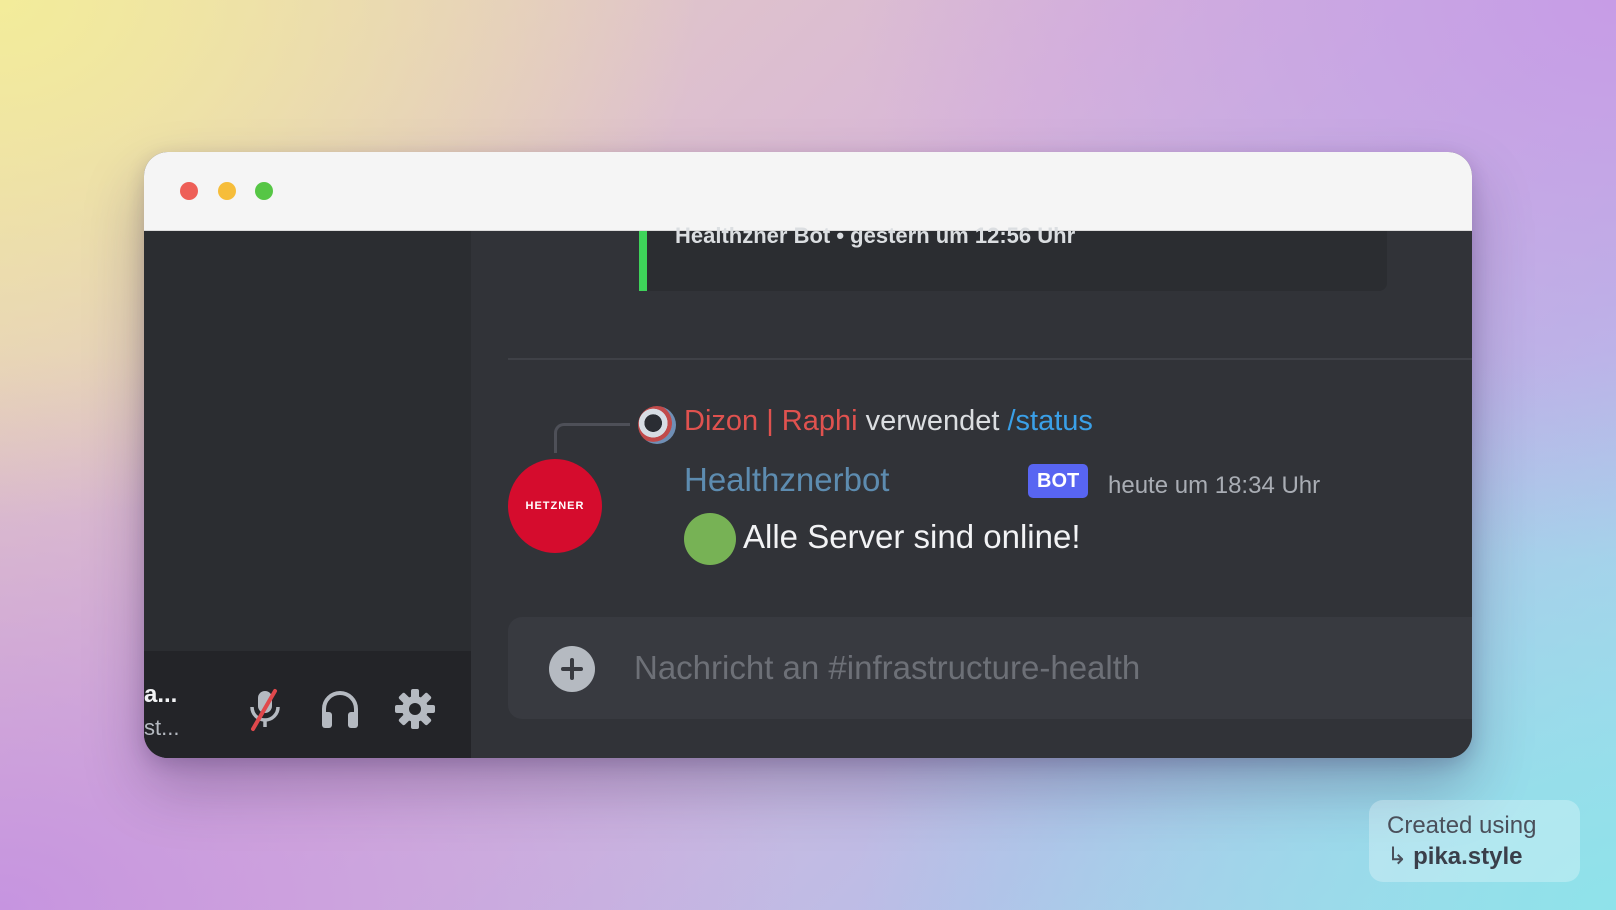  Describe the element at coordinates (932, 421) in the screenshot. I see `reply-verb: verwendet` at that location.